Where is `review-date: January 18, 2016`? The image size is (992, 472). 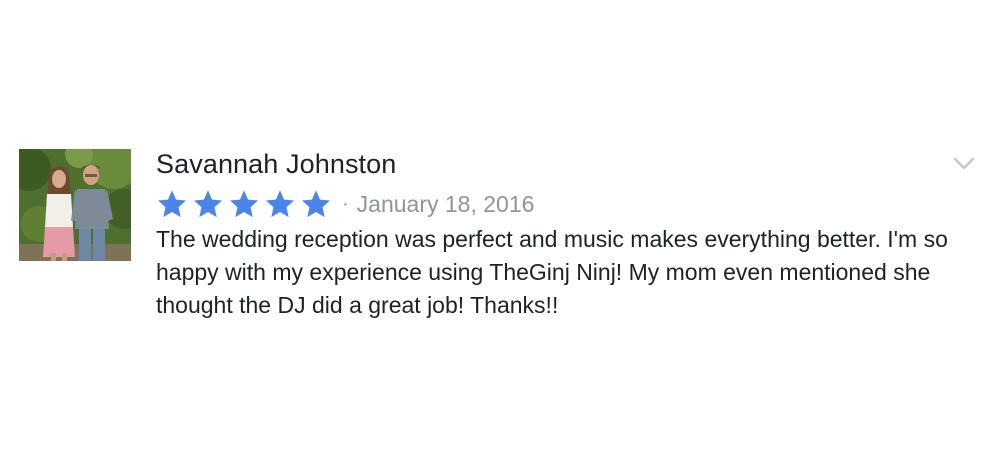
review-date: January 18, 2016 is located at coordinates (446, 204).